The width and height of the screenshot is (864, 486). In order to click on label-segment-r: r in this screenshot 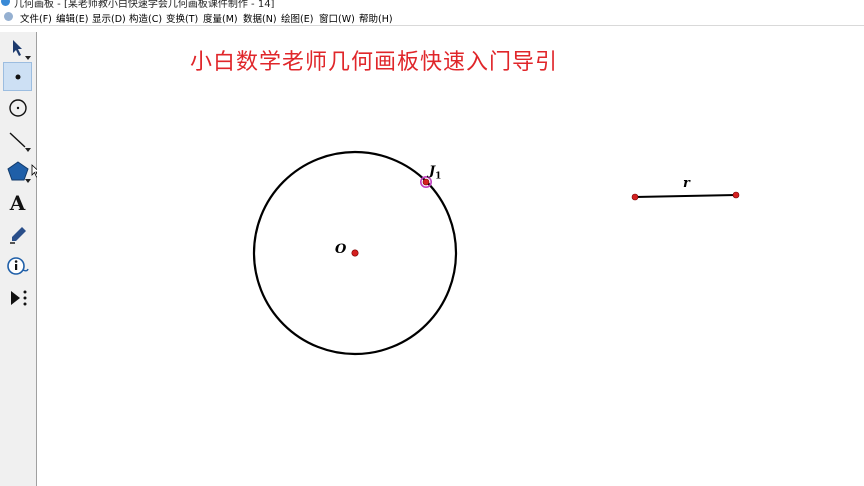, I will do `click(686, 183)`.